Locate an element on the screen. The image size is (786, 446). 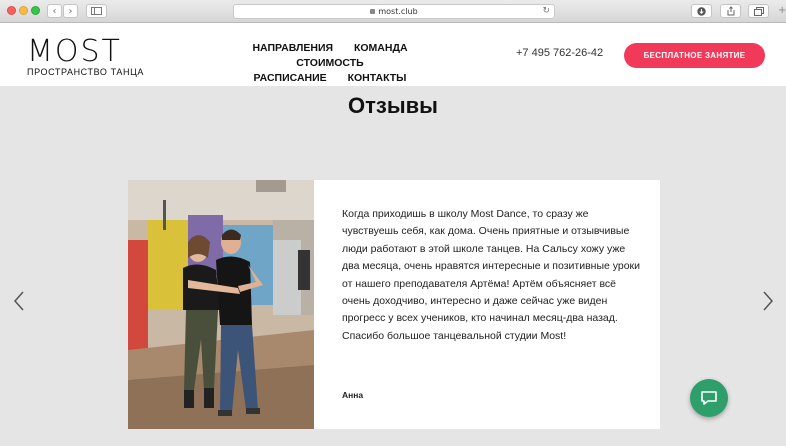
zoom-window-button is located at coordinates (35, 10).